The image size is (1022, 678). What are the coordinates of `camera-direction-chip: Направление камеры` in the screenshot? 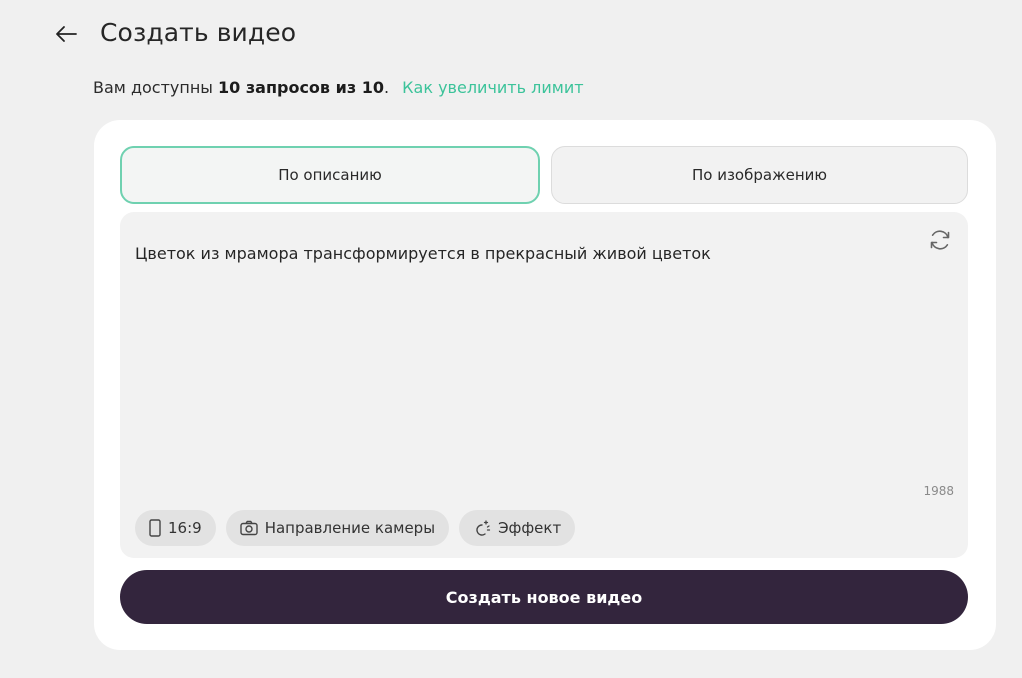 It's located at (337, 528).